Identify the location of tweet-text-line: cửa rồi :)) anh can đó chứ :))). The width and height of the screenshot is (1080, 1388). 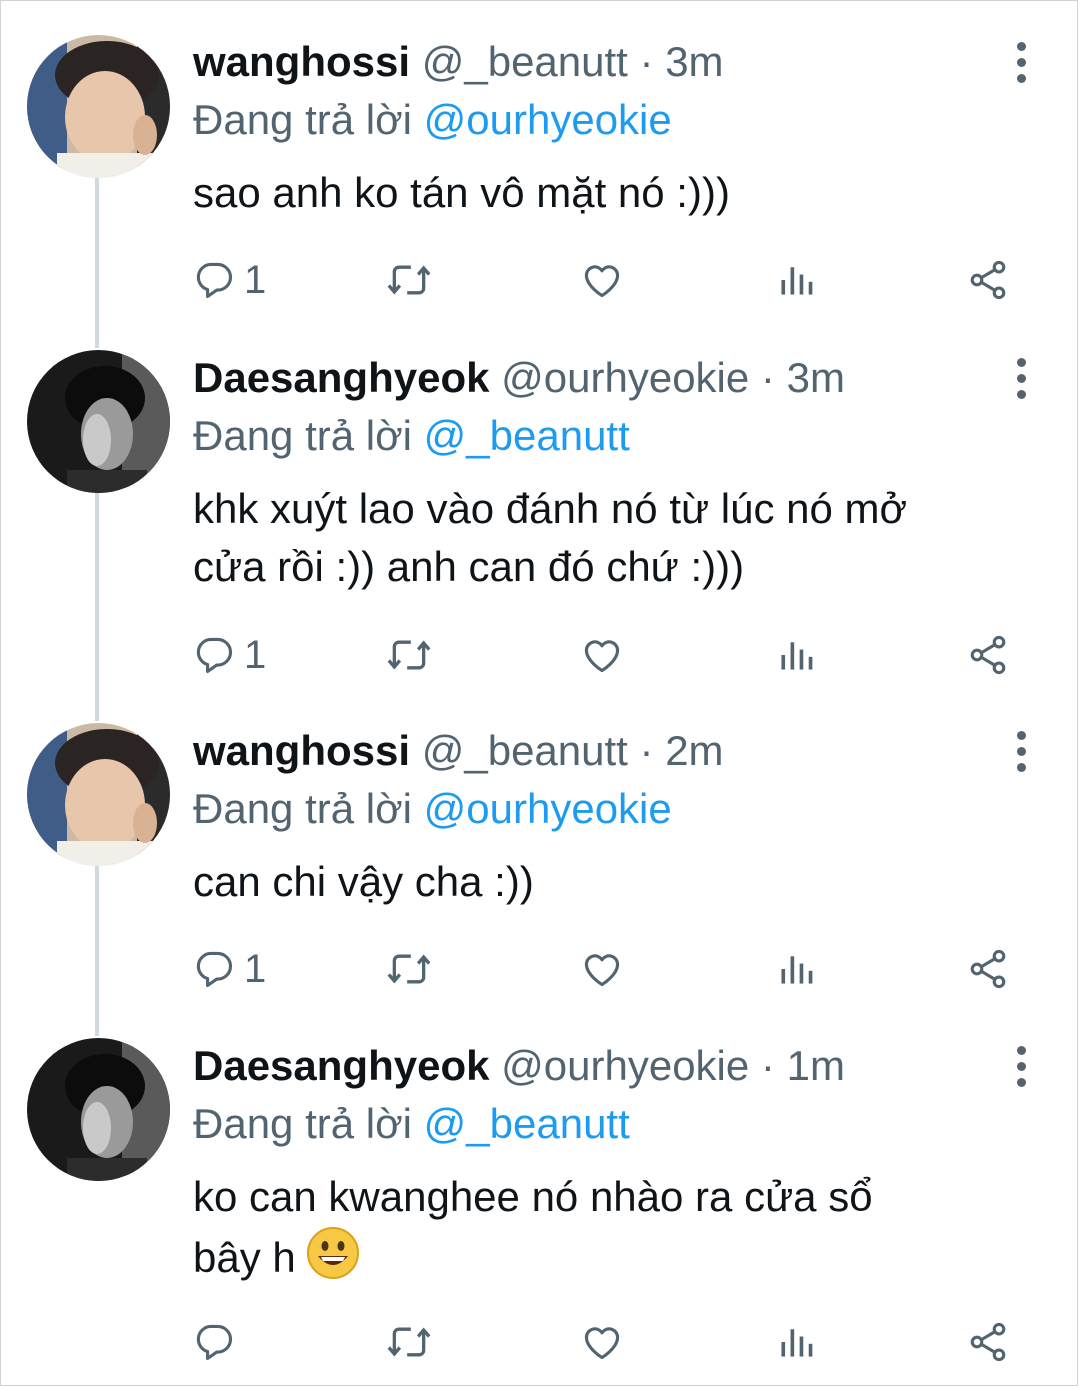
(469, 566).